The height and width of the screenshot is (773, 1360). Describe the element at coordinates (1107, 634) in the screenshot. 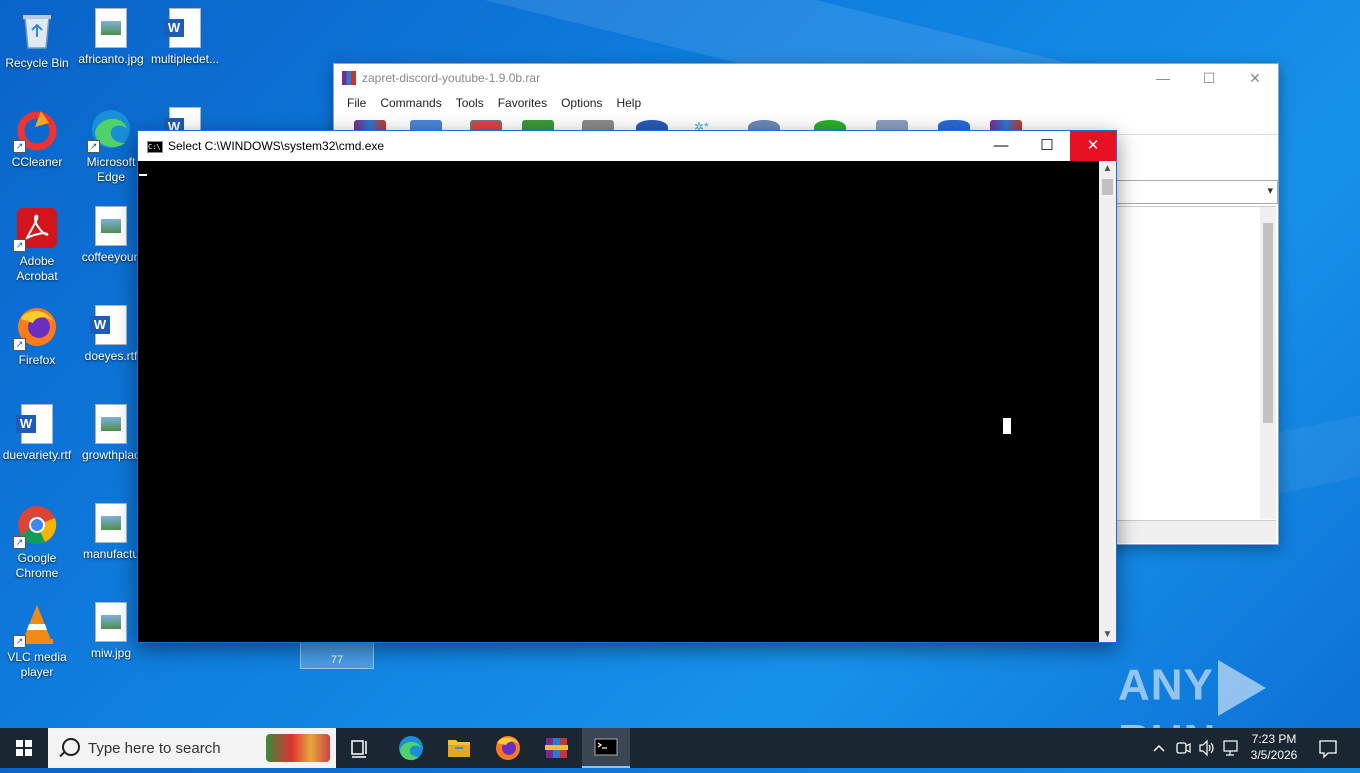

I see `scroll-down-icon: ▼` at that location.